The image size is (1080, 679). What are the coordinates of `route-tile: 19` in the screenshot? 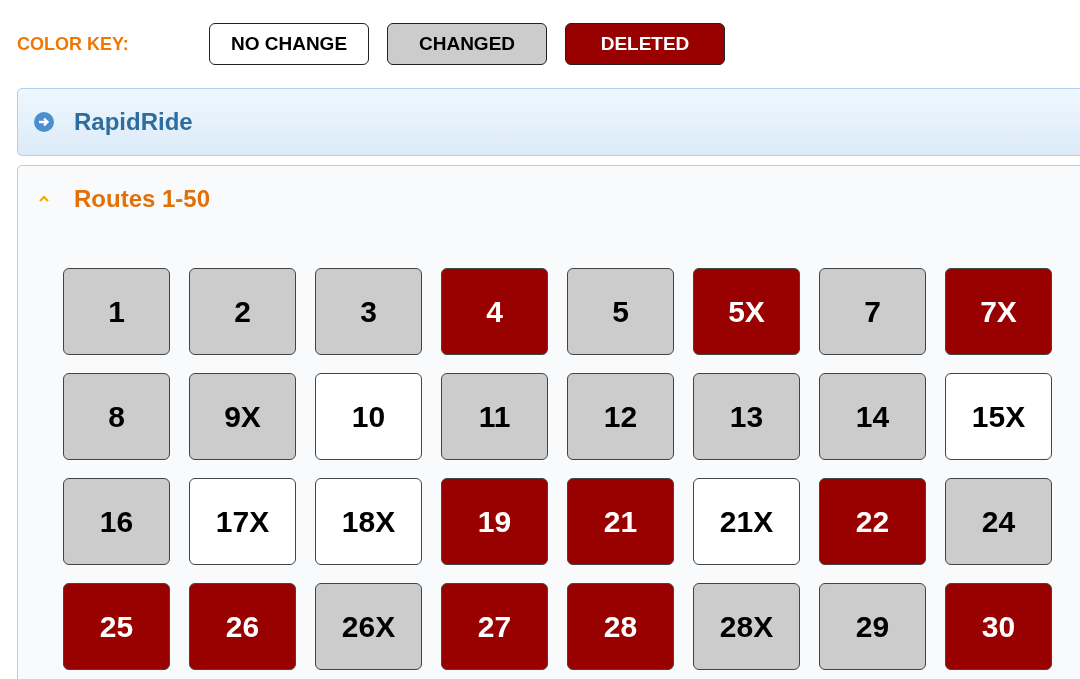 It's located at (494, 521).